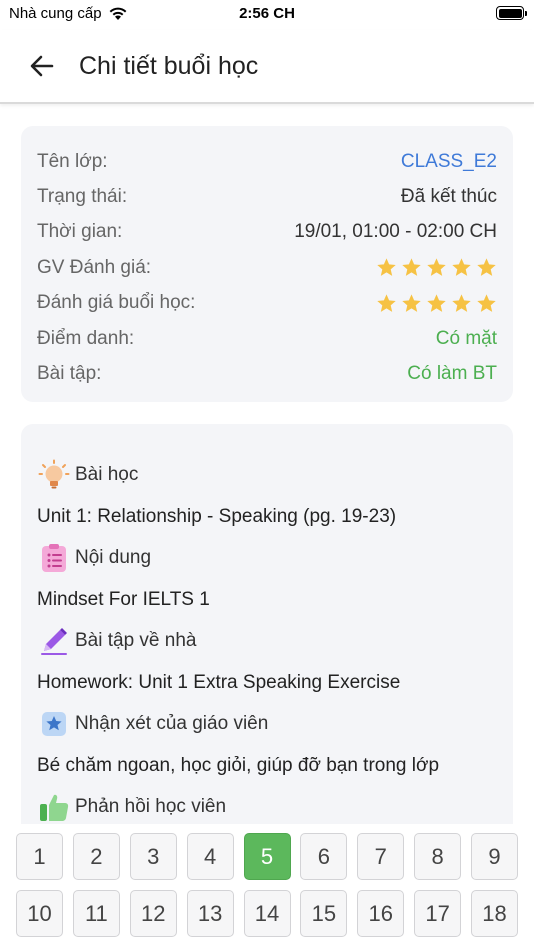 The height and width of the screenshot is (950, 534). Describe the element at coordinates (151, 806) in the screenshot. I see `student-feedback-title: Phản hồi học viên` at that location.